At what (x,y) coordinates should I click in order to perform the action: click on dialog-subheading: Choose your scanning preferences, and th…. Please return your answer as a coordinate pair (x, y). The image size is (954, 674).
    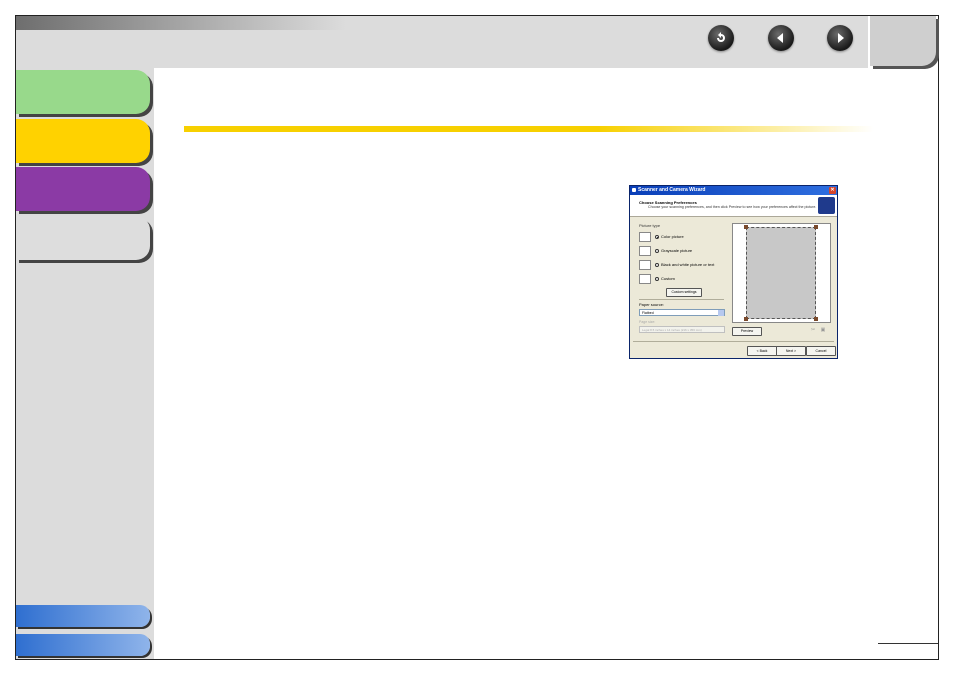
    Looking at the image, I should click on (732, 207).